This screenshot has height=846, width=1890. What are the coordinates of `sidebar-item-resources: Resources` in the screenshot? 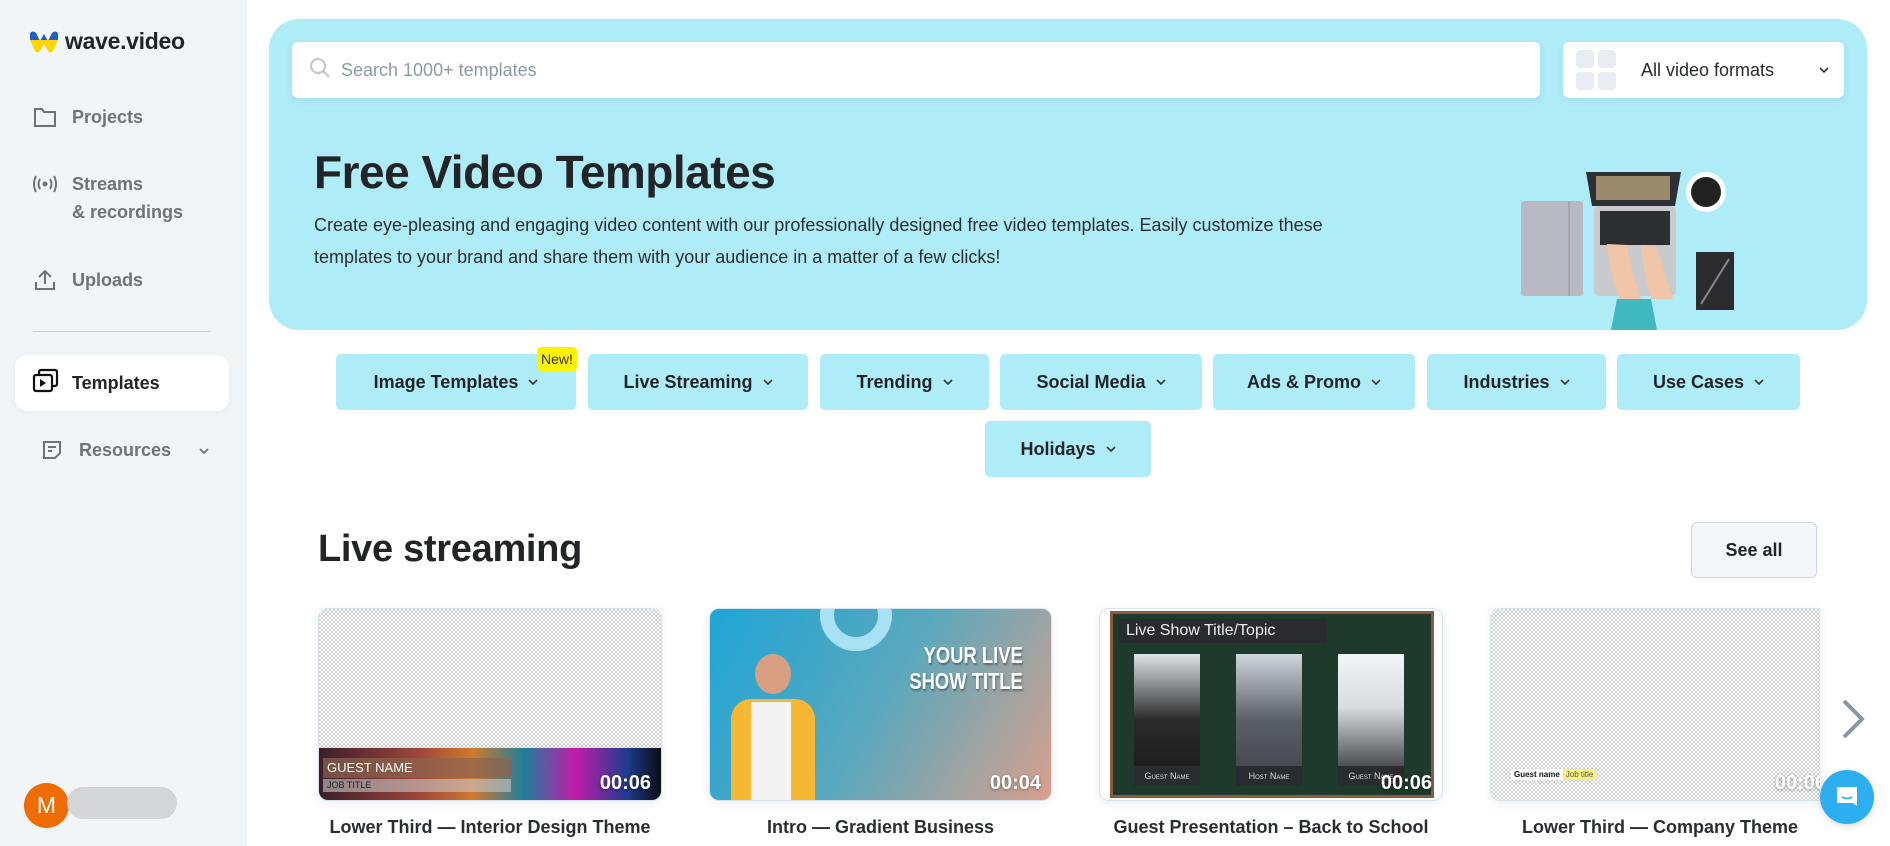 It's located at (105, 450).